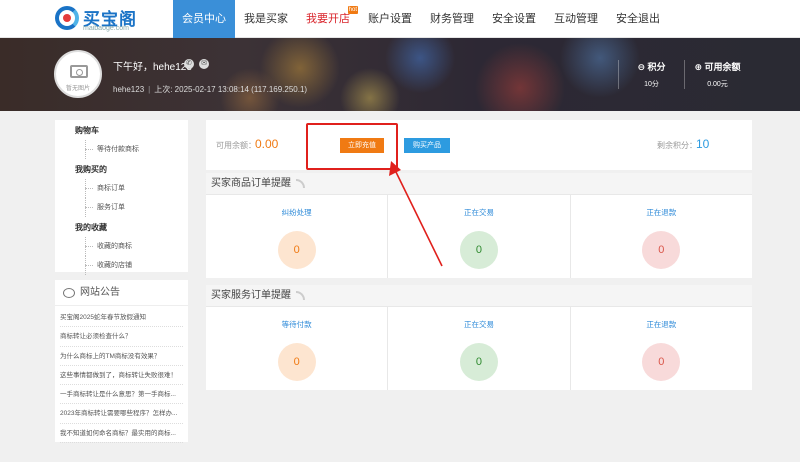 The image size is (800, 462). What do you see at coordinates (231, 89) in the screenshot?
I see `last-login: 上次: 2025-02-17 13:08:14 (117.169.250.1)` at bounding box center [231, 89].